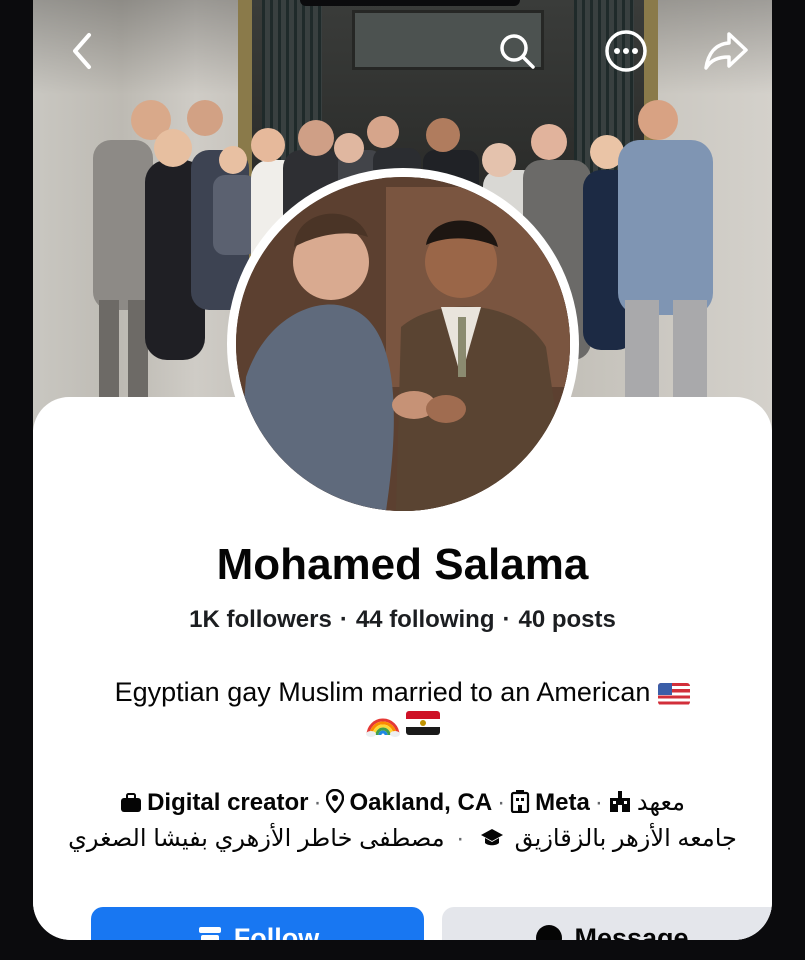 Image resolution: width=805 pixels, height=960 pixels. I want to click on profile-stats: 1K followers · 44 following · 40 posts, so click(402, 620).